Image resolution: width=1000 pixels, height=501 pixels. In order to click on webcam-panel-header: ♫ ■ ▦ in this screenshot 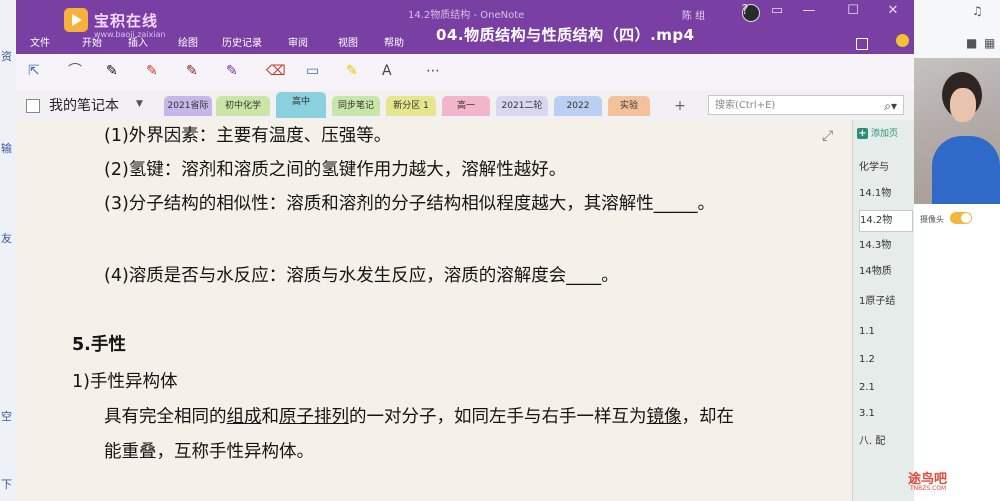, I will do `click(957, 29)`.